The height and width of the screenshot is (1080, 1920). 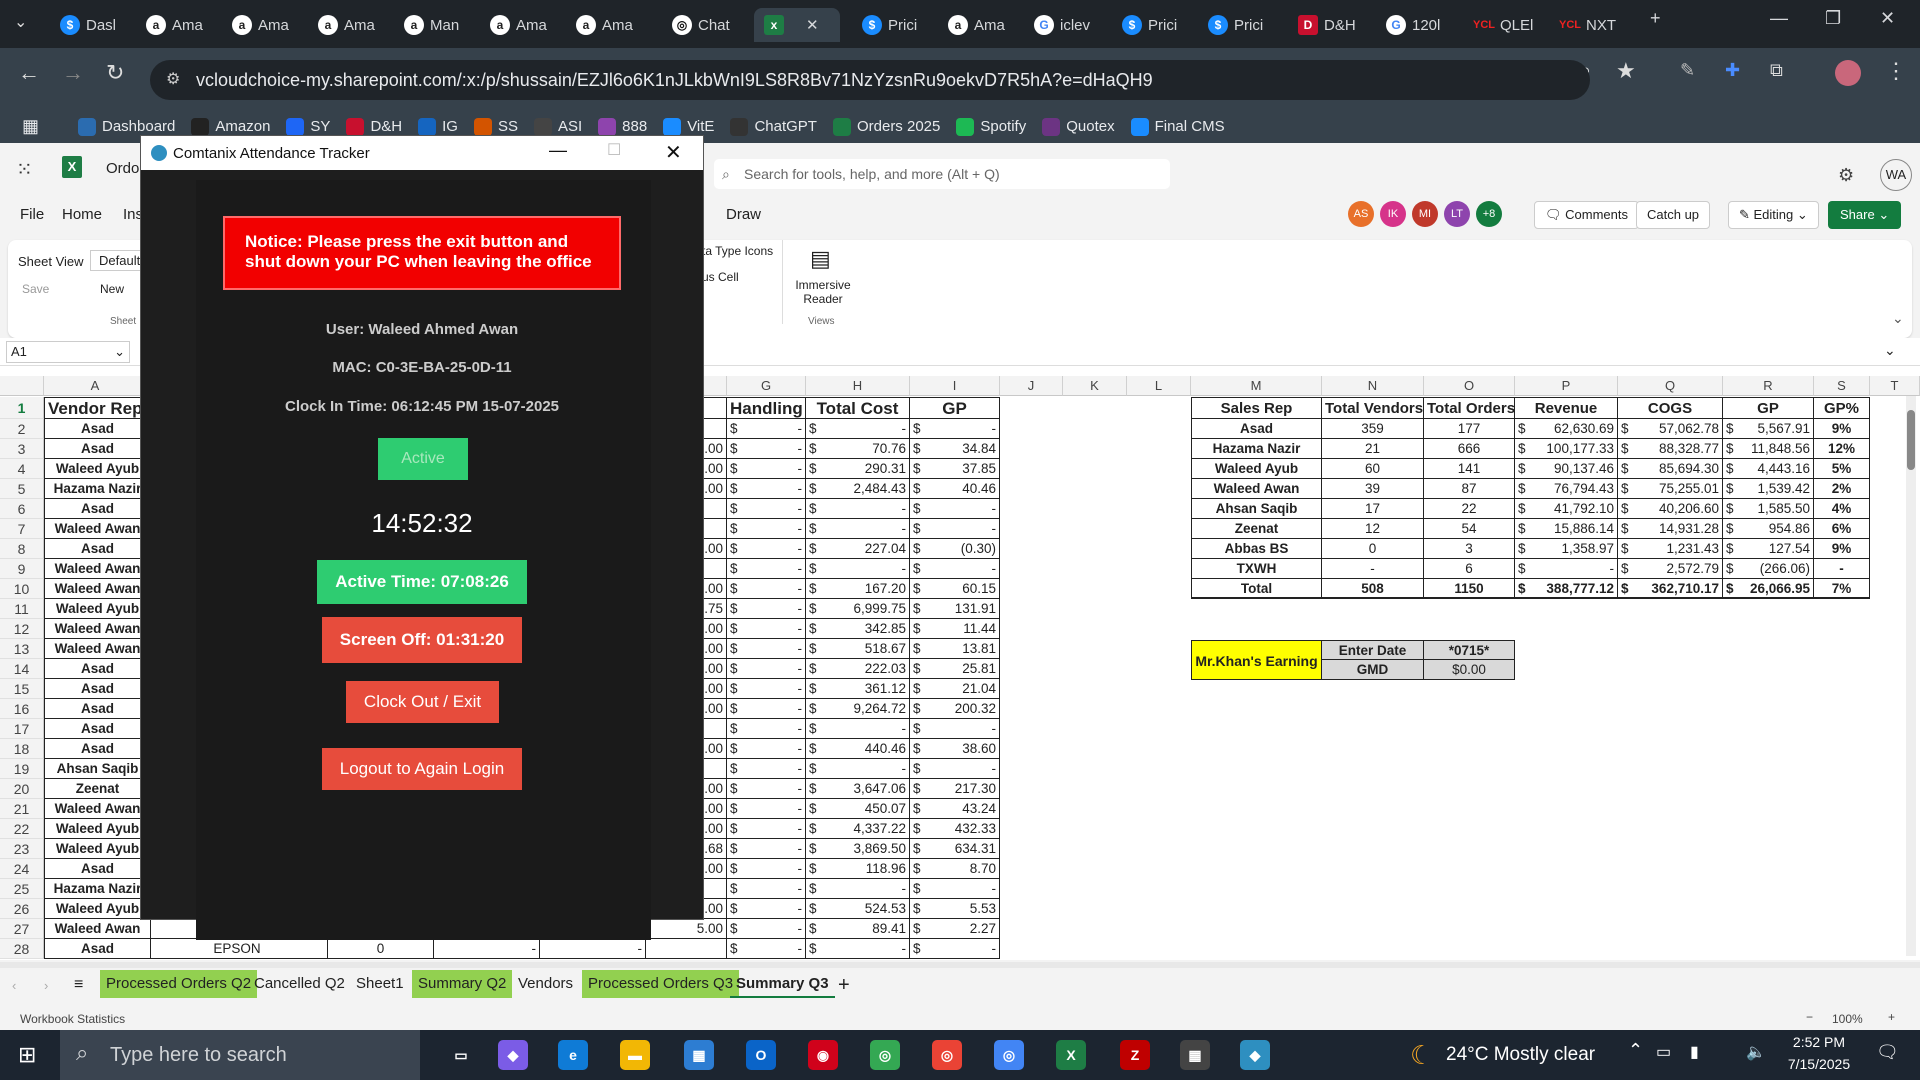 I want to click on comments-button: 🗨 Comments, so click(x=1586, y=215).